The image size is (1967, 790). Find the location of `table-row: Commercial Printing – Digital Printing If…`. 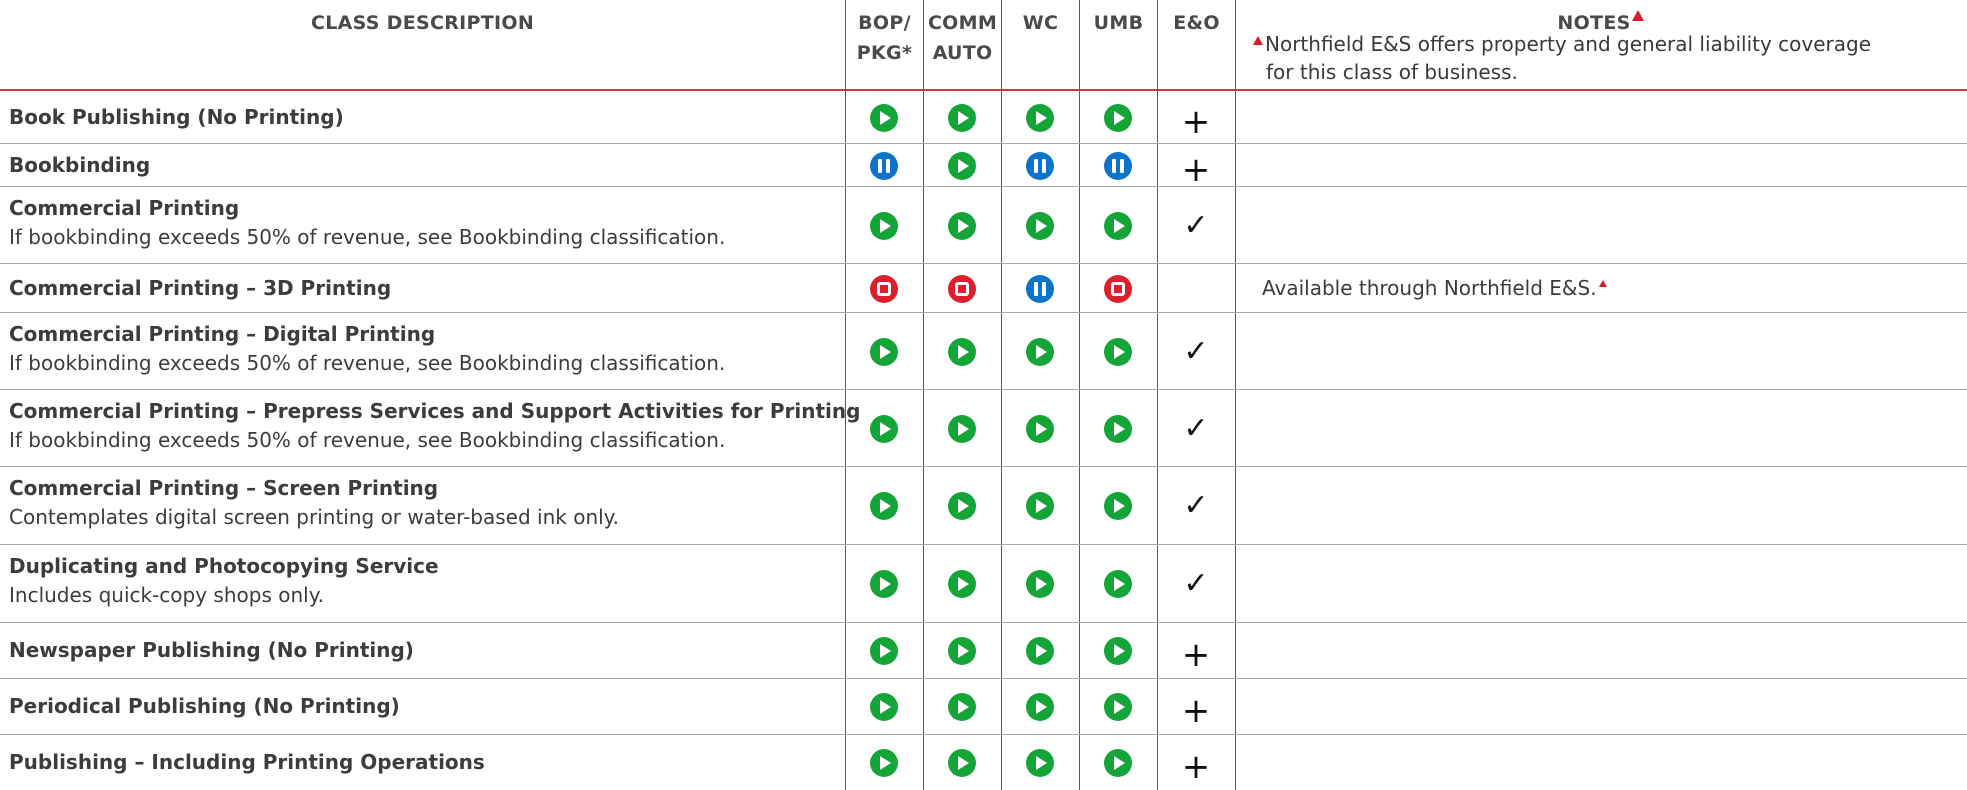

table-row: Commercial Printing – Digital Printing If… is located at coordinates (983, 351).